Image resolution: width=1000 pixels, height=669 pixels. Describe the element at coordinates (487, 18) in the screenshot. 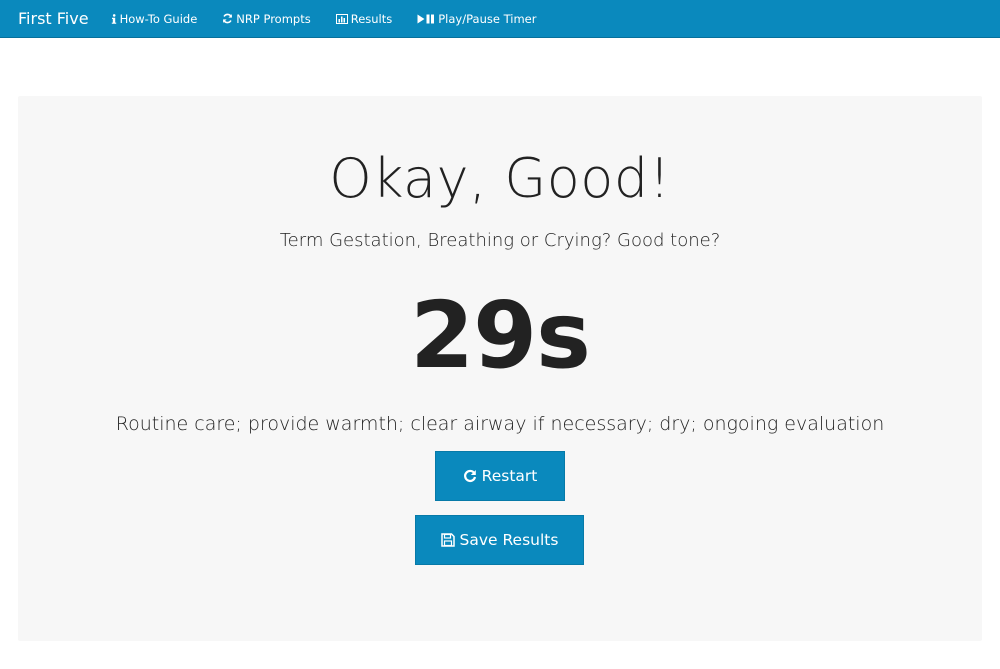

I see `nav-play-pause-timer-label: Play/Pause Timer` at that location.